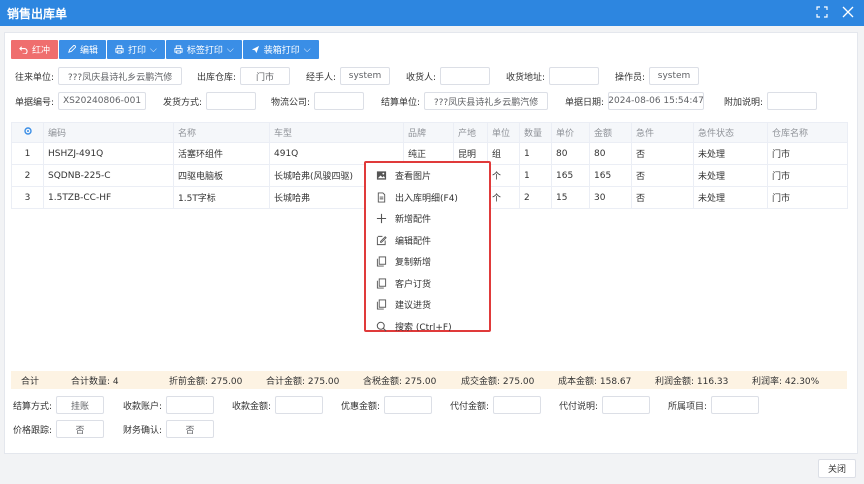  I want to click on operator-field: 操作员: system, so click(657, 76).